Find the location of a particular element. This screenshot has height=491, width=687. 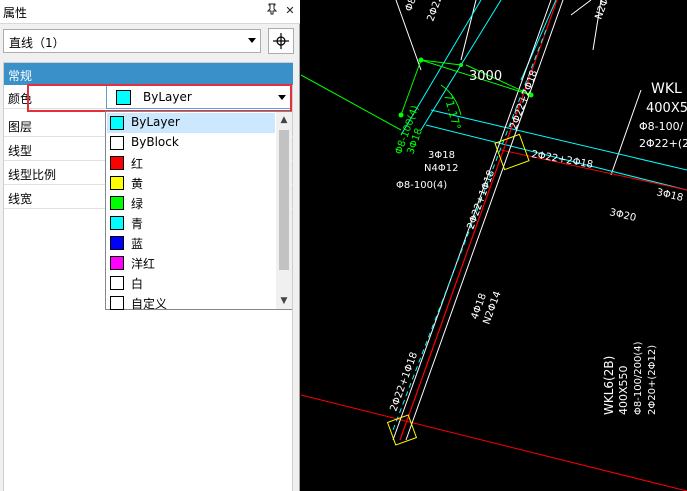

selection-dropdown: 直线（1） is located at coordinates (132, 41).